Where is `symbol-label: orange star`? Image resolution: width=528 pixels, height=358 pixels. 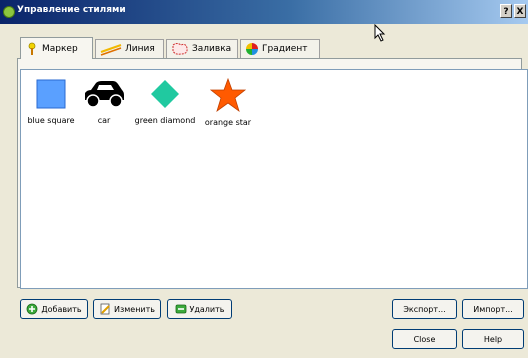
symbol-label: orange star is located at coordinates (228, 122).